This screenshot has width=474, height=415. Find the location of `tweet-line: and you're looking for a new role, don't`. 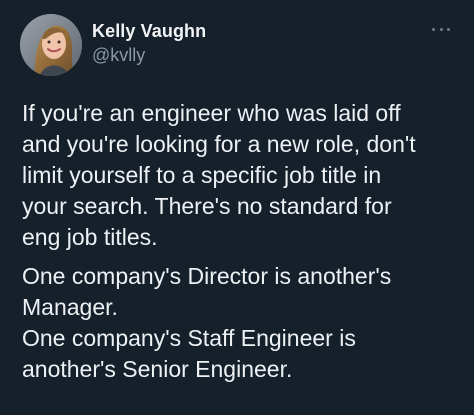

tweet-line: and you're looking for a new role, don't is located at coordinates (219, 144).